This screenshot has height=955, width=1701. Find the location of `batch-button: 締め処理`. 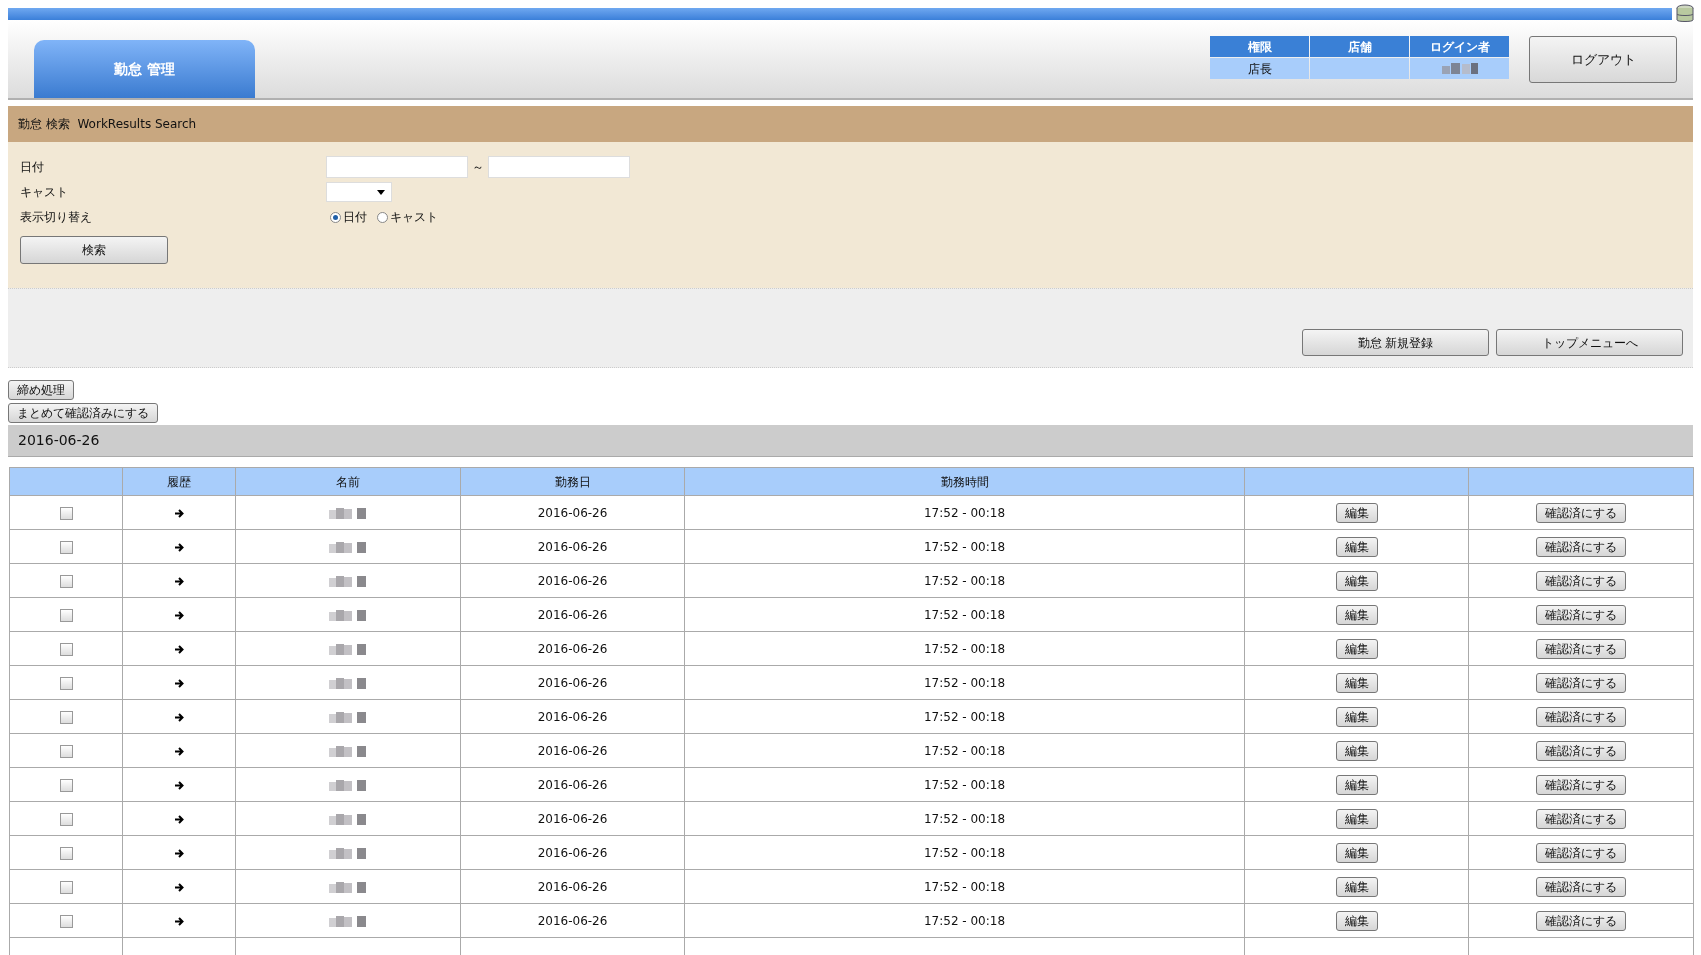

batch-button: 締め処理 is located at coordinates (41, 390).